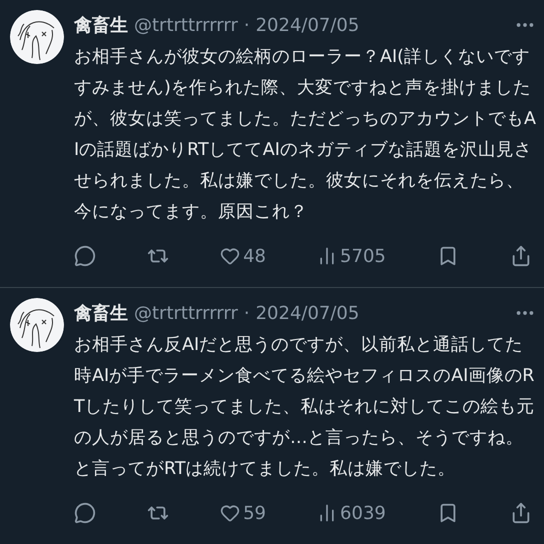 Image resolution: width=544 pixels, height=544 pixels. Describe the element at coordinates (254, 513) in the screenshot. I see `like-count: 59` at that location.